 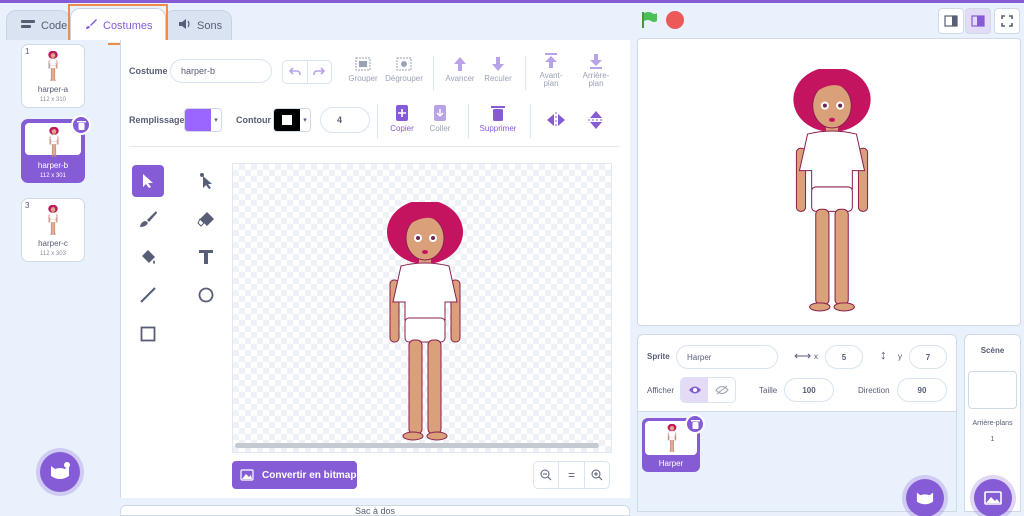 I want to click on tab-code: Code, so click(x=38, y=25).